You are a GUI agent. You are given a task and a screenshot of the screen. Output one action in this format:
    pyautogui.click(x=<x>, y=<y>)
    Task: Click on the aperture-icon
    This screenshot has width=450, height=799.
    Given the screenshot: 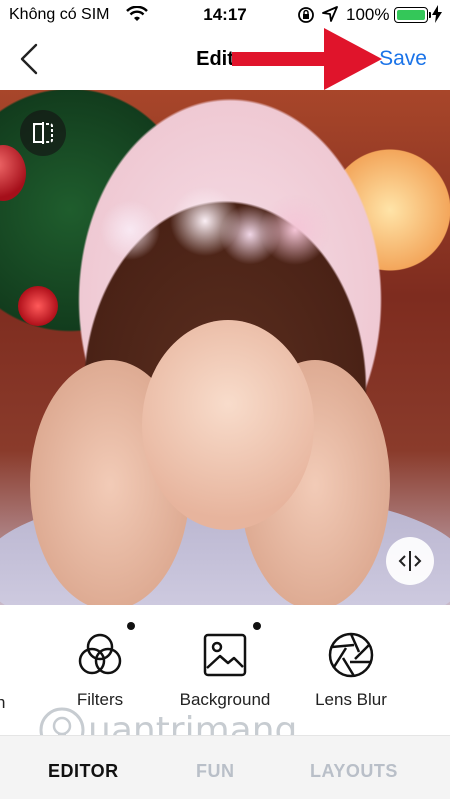 What is the action you would take?
    pyautogui.click(x=351, y=655)
    